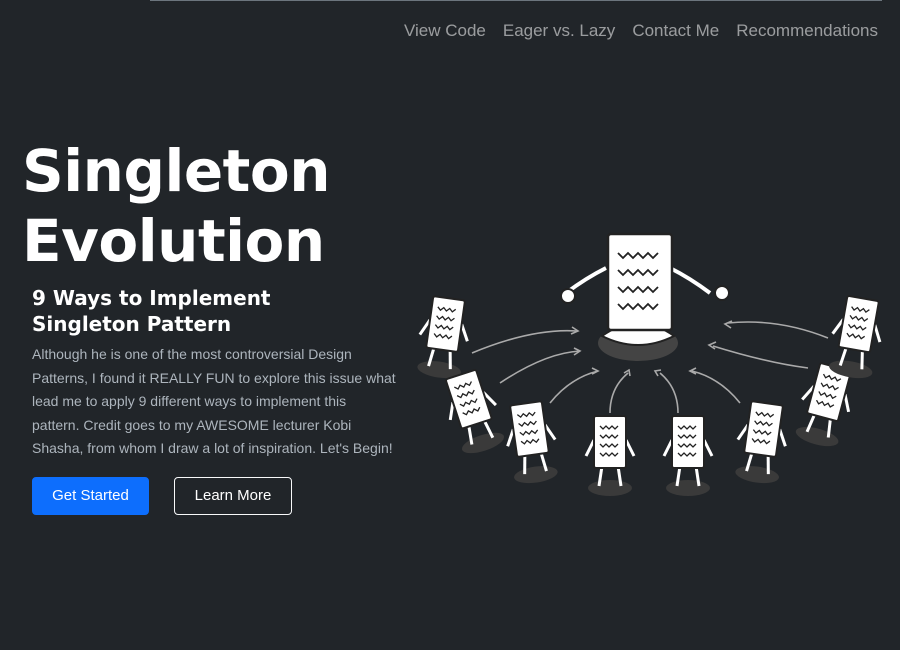 Image resolution: width=900 pixels, height=650 pixels. What do you see at coordinates (151, 298) in the screenshot?
I see `hero-subtitle-line1: 9 Ways to Implement` at bounding box center [151, 298].